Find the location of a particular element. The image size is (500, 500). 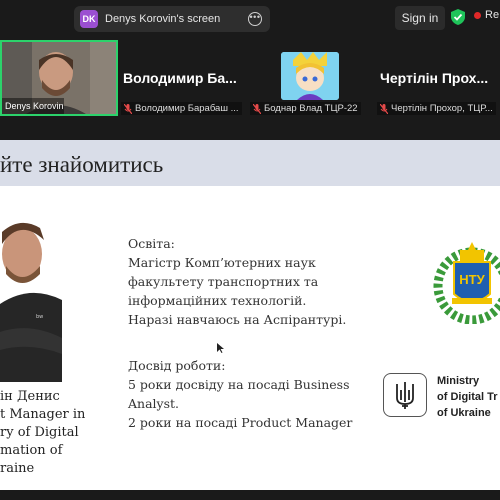

presenter-photo: bw is located at coordinates (31, 298).